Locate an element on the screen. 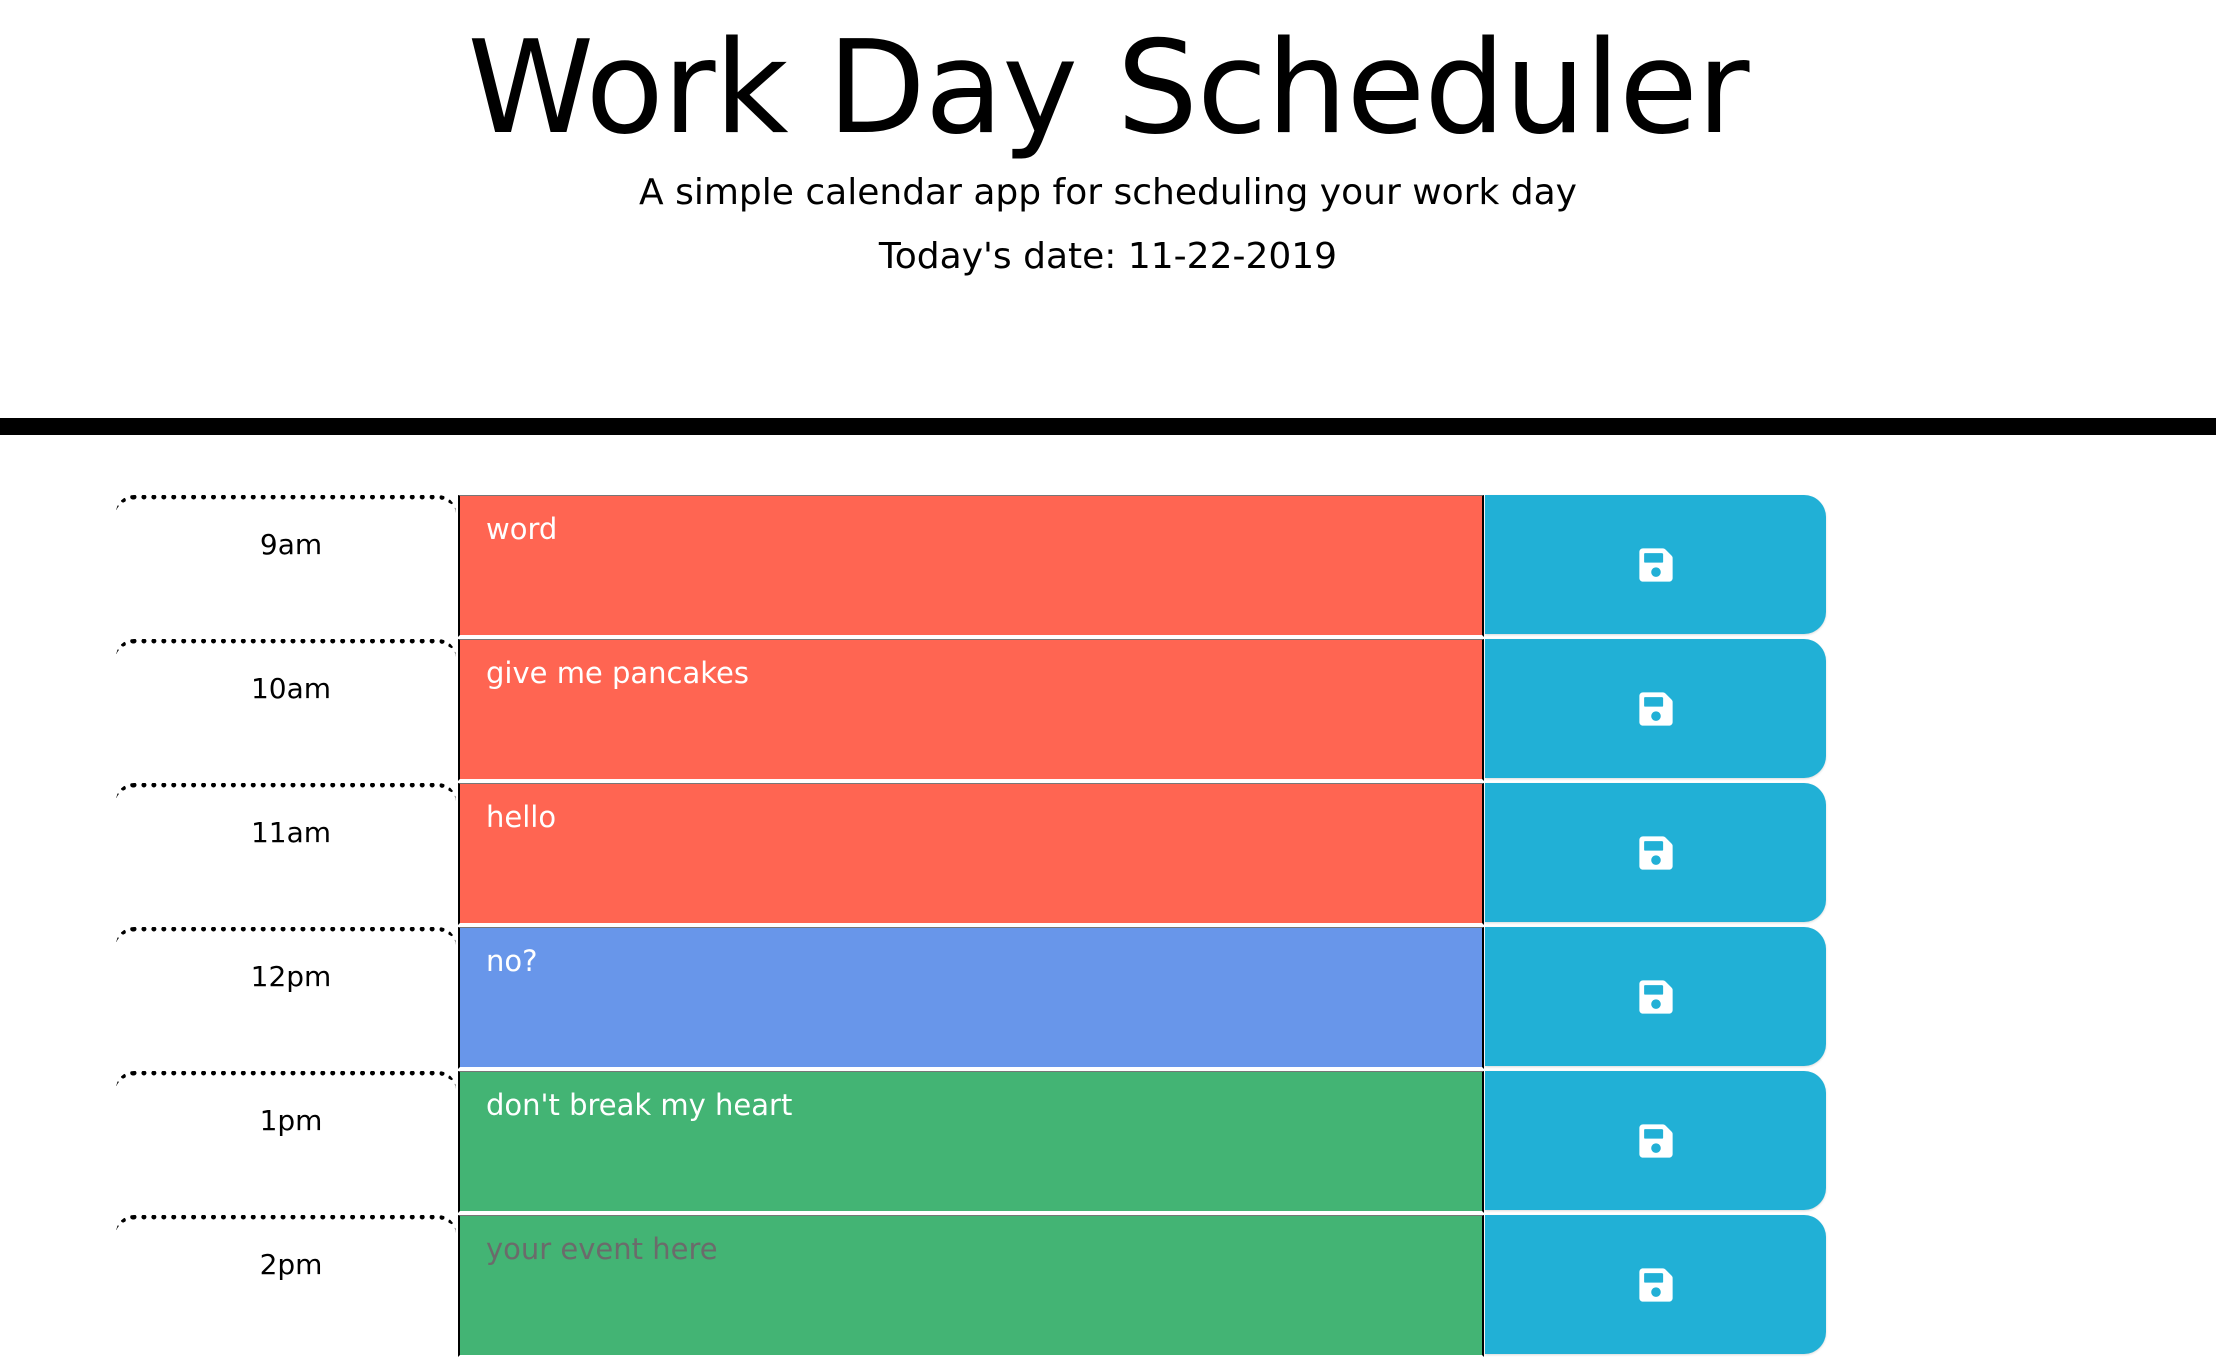 The height and width of the screenshot is (1359, 2216). time-block-row: 1pm don't break my heart is located at coordinates (971, 1143).